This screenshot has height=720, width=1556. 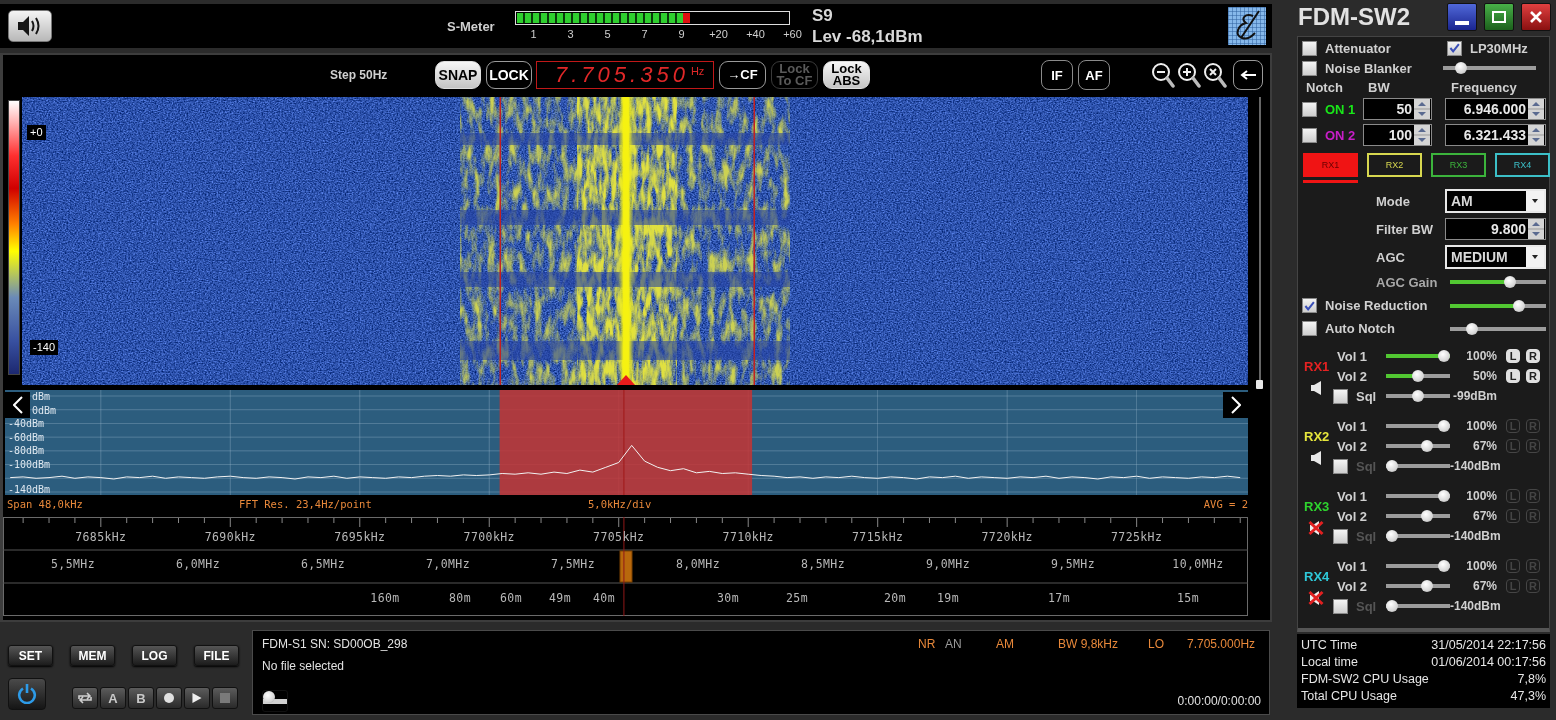 What do you see at coordinates (17, 405) in the screenshot?
I see `scroll-left-button` at bounding box center [17, 405].